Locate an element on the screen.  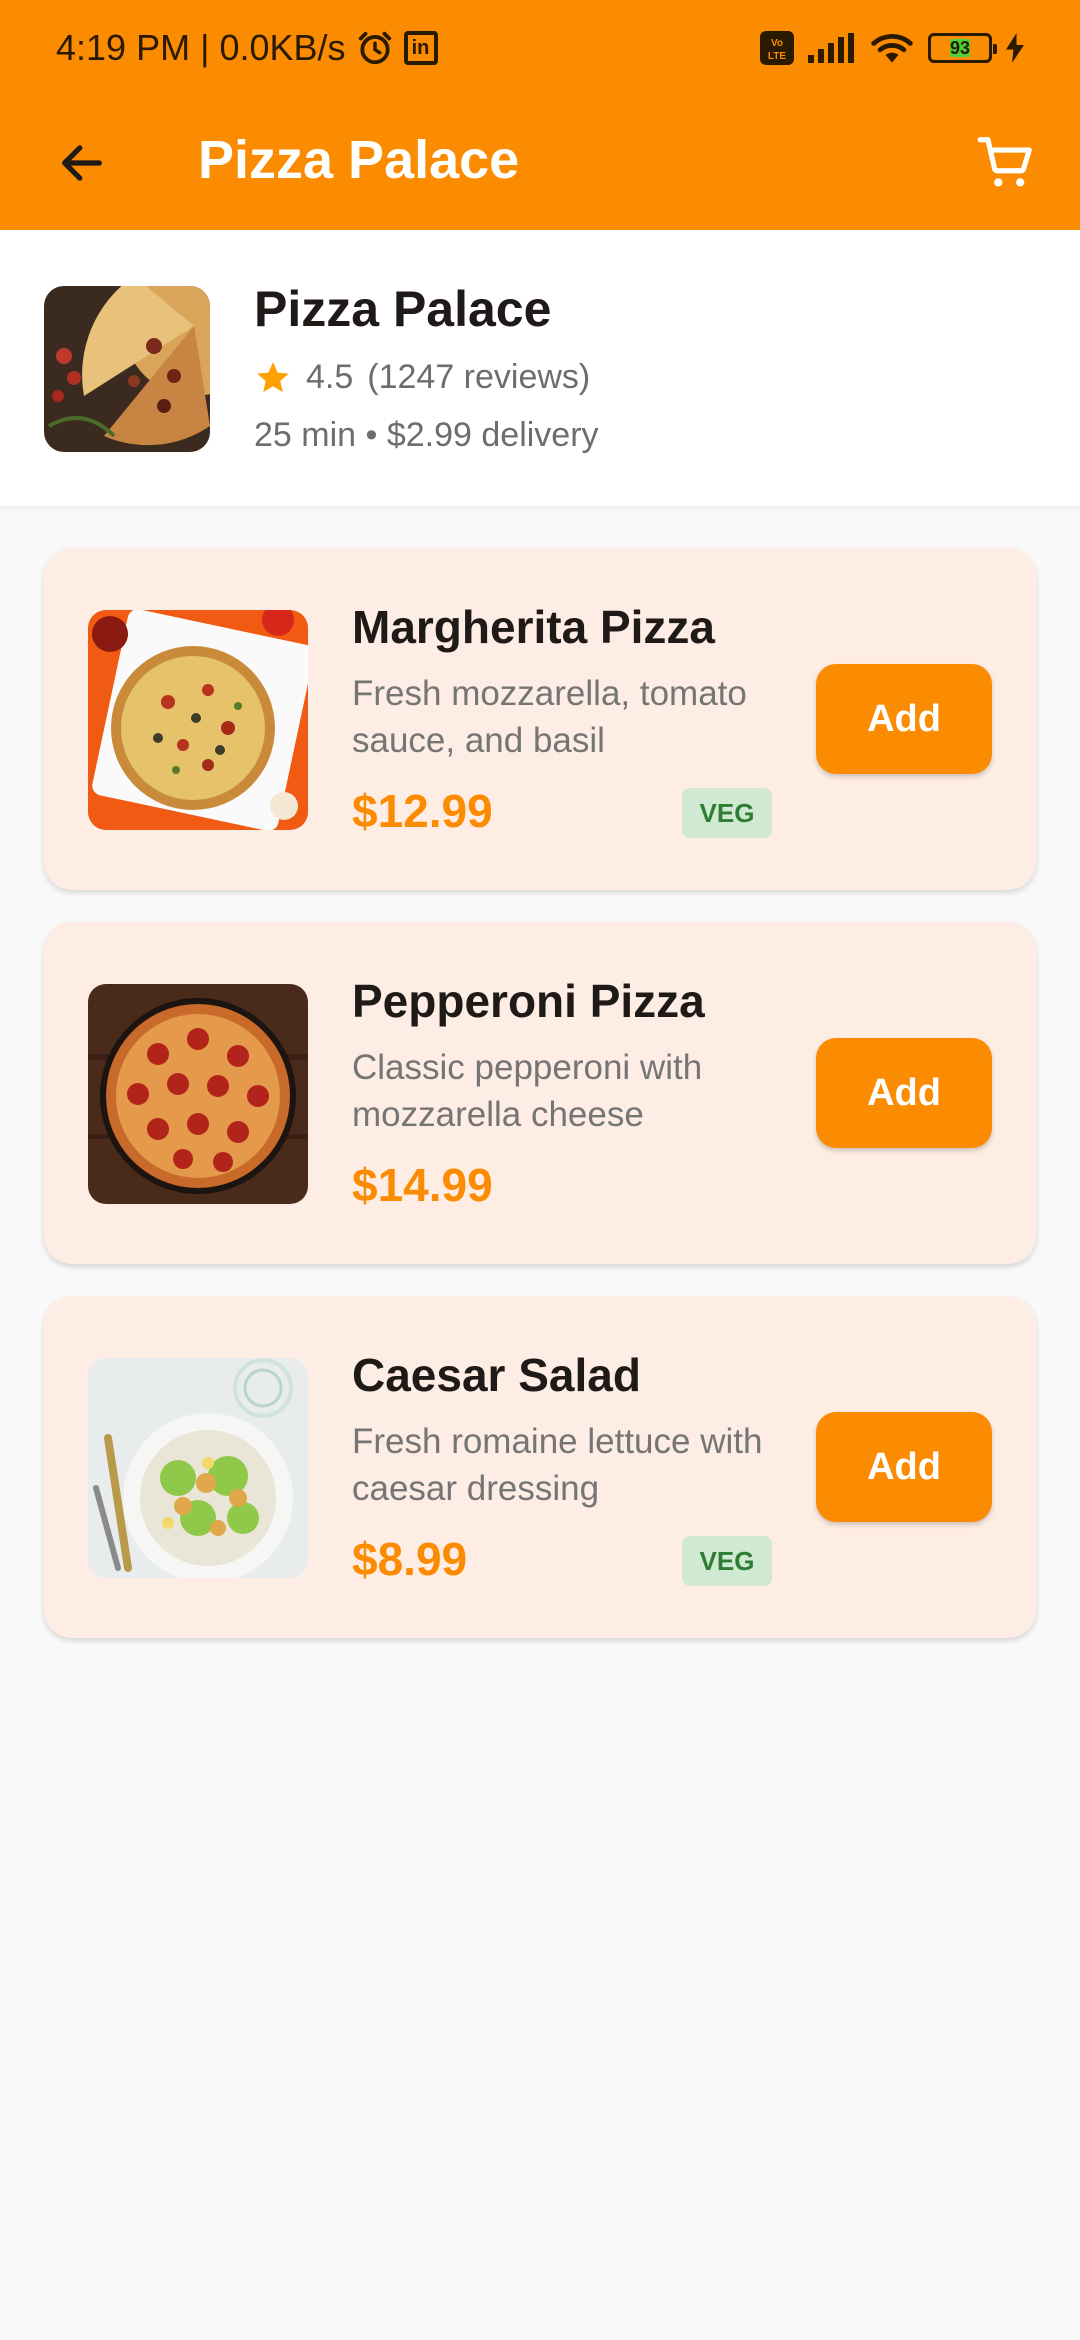
restaurant-thumbnail is located at coordinates (127, 369).